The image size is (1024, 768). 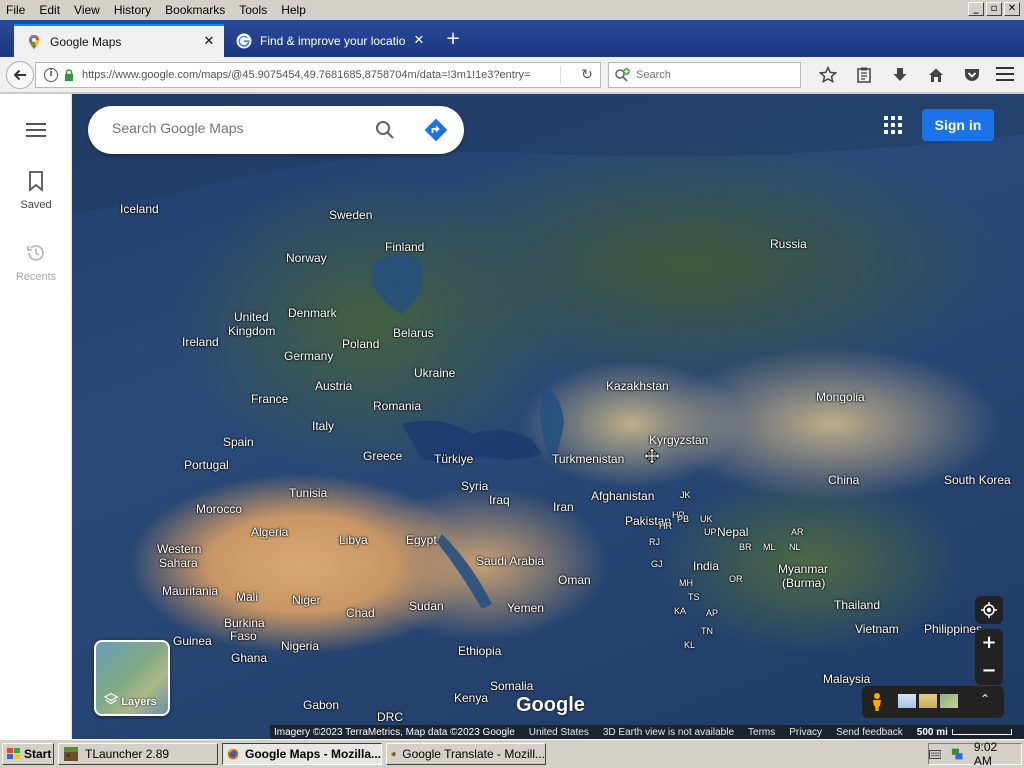 I want to click on map-state-label: MH, so click(x=686, y=583).